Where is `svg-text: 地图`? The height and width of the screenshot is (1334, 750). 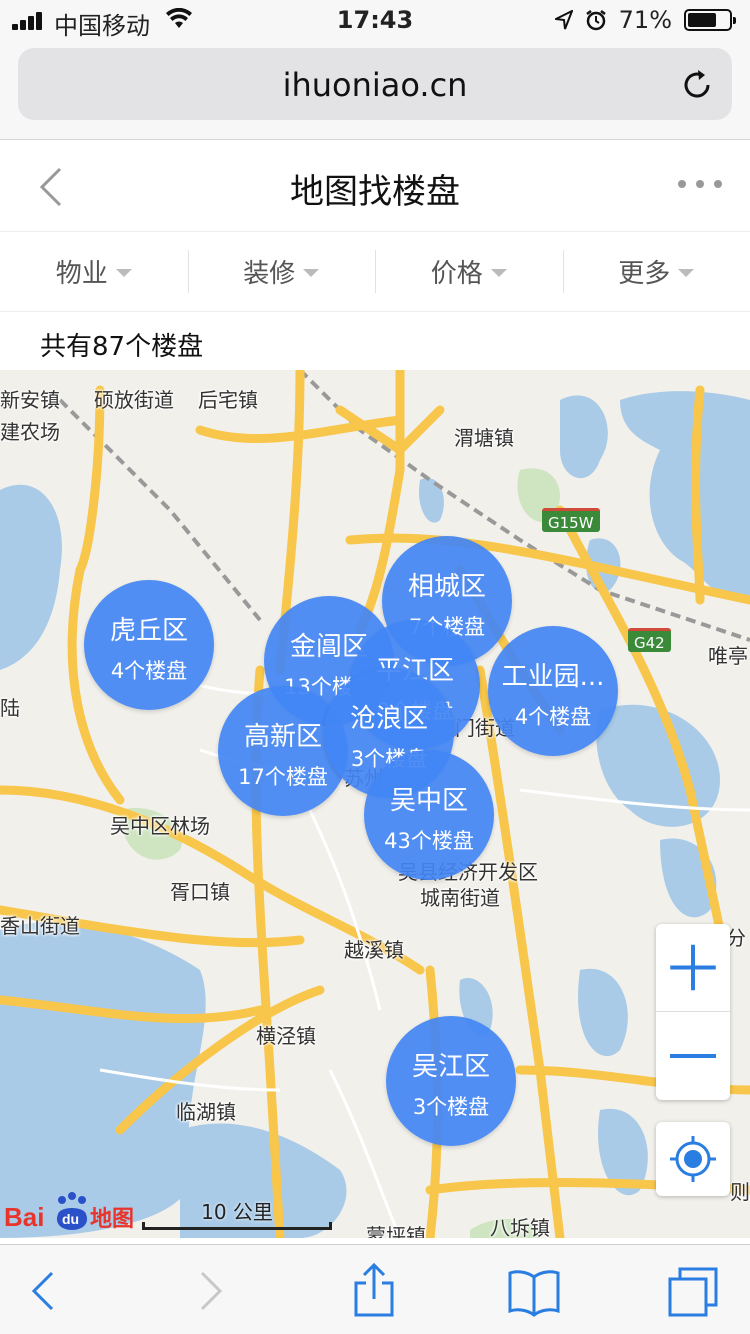 svg-text: 地图 is located at coordinates (112, 1219).